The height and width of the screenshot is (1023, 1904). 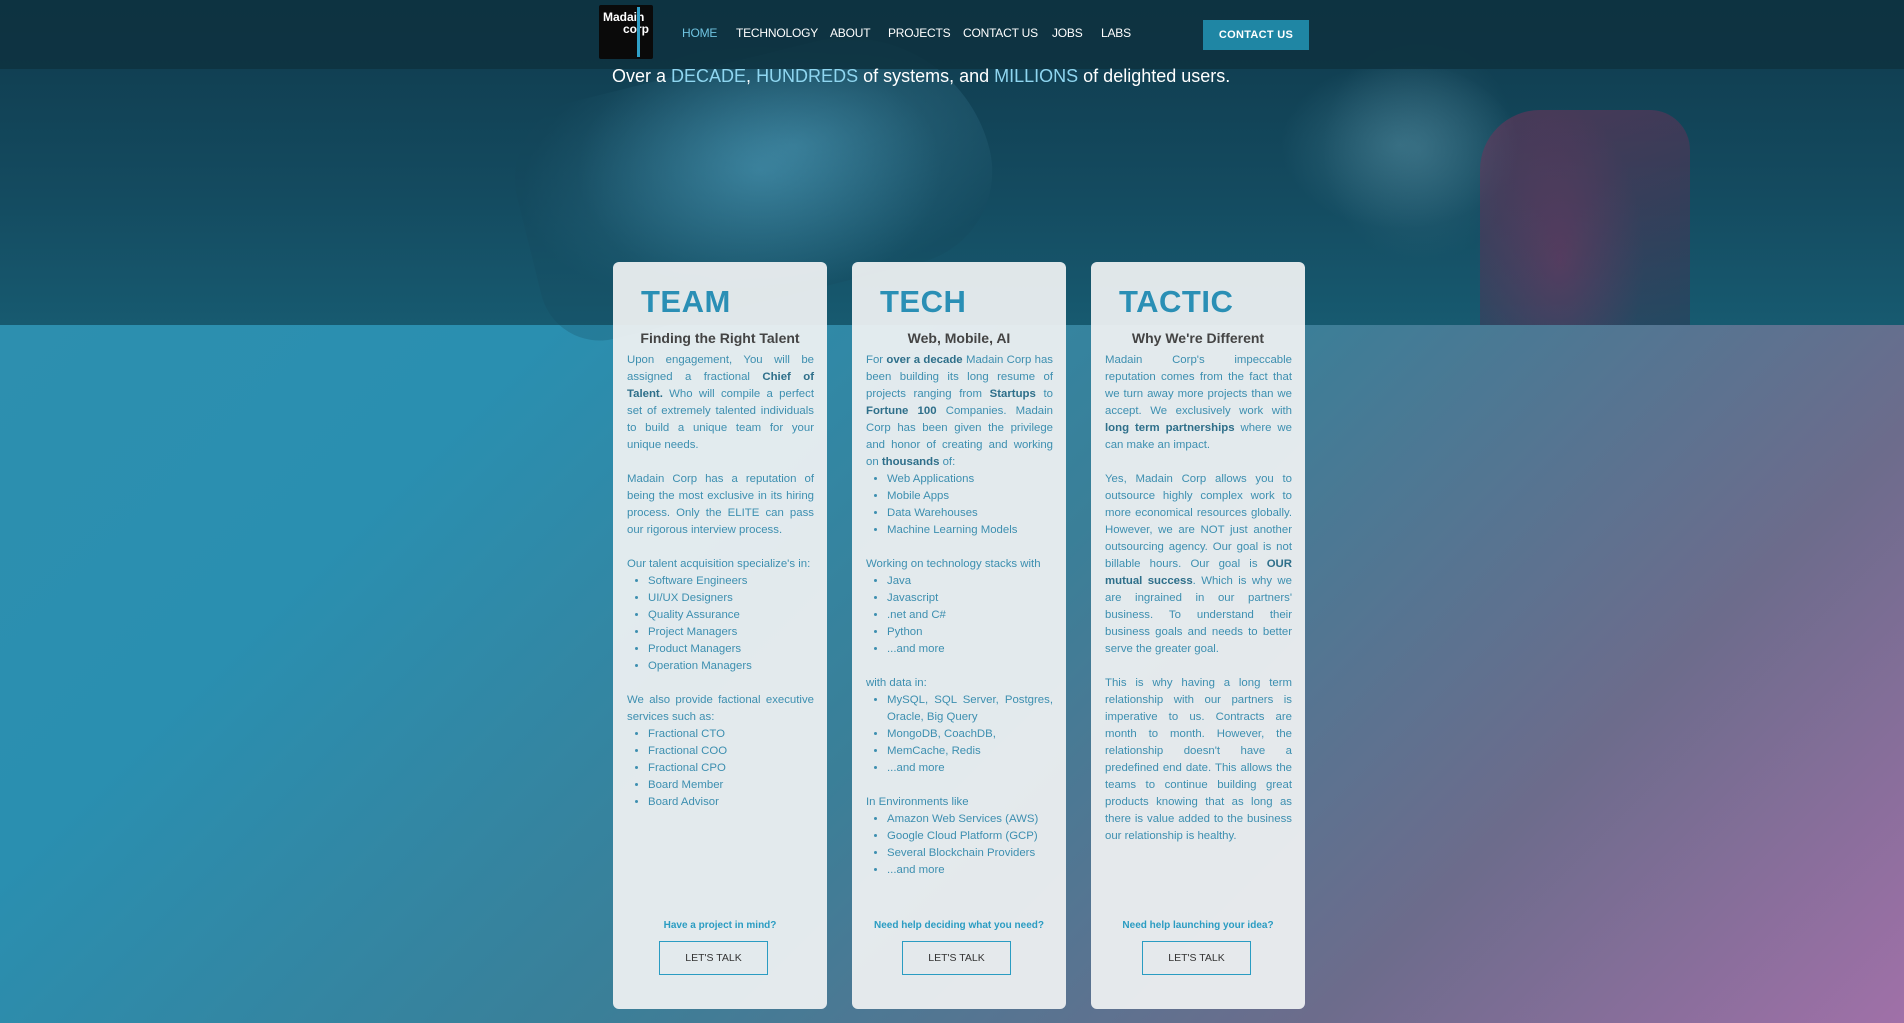 What do you see at coordinates (970, 513) in the screenshot?
I see `list-item: Data Warehouses` at bounding box center [970, 513].